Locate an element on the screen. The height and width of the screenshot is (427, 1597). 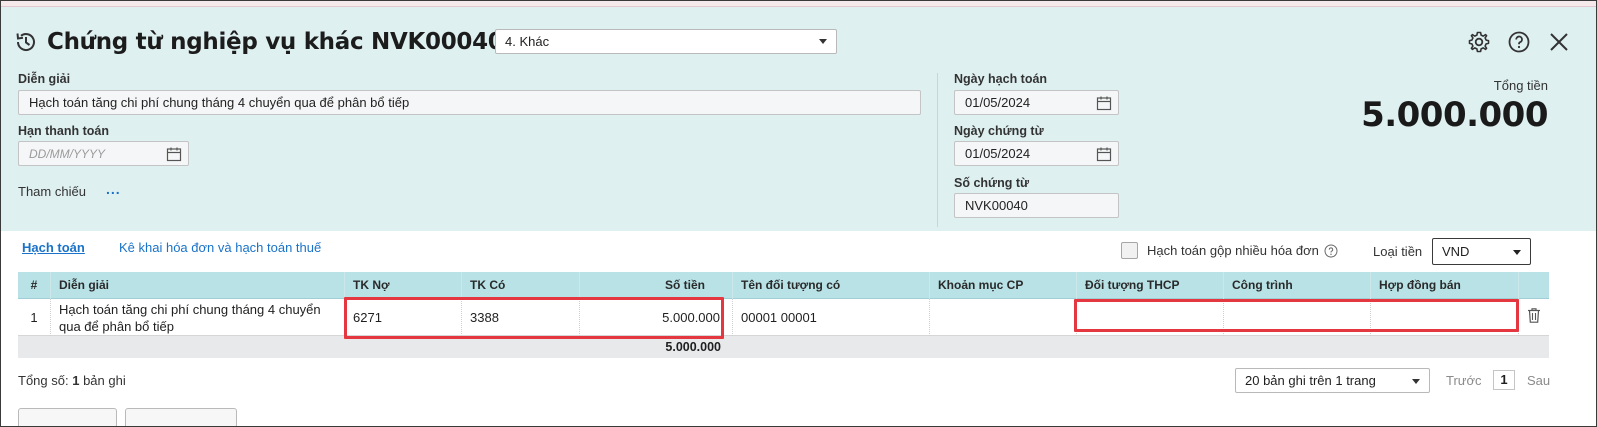
voucher-date-input: 01/05/2024 is located at coordinates (1036, 153).